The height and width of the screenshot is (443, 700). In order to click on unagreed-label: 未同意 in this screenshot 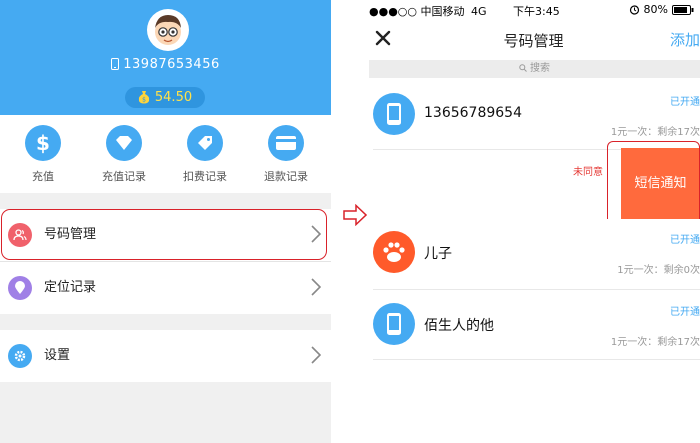, I will do `click(588, 172)`.